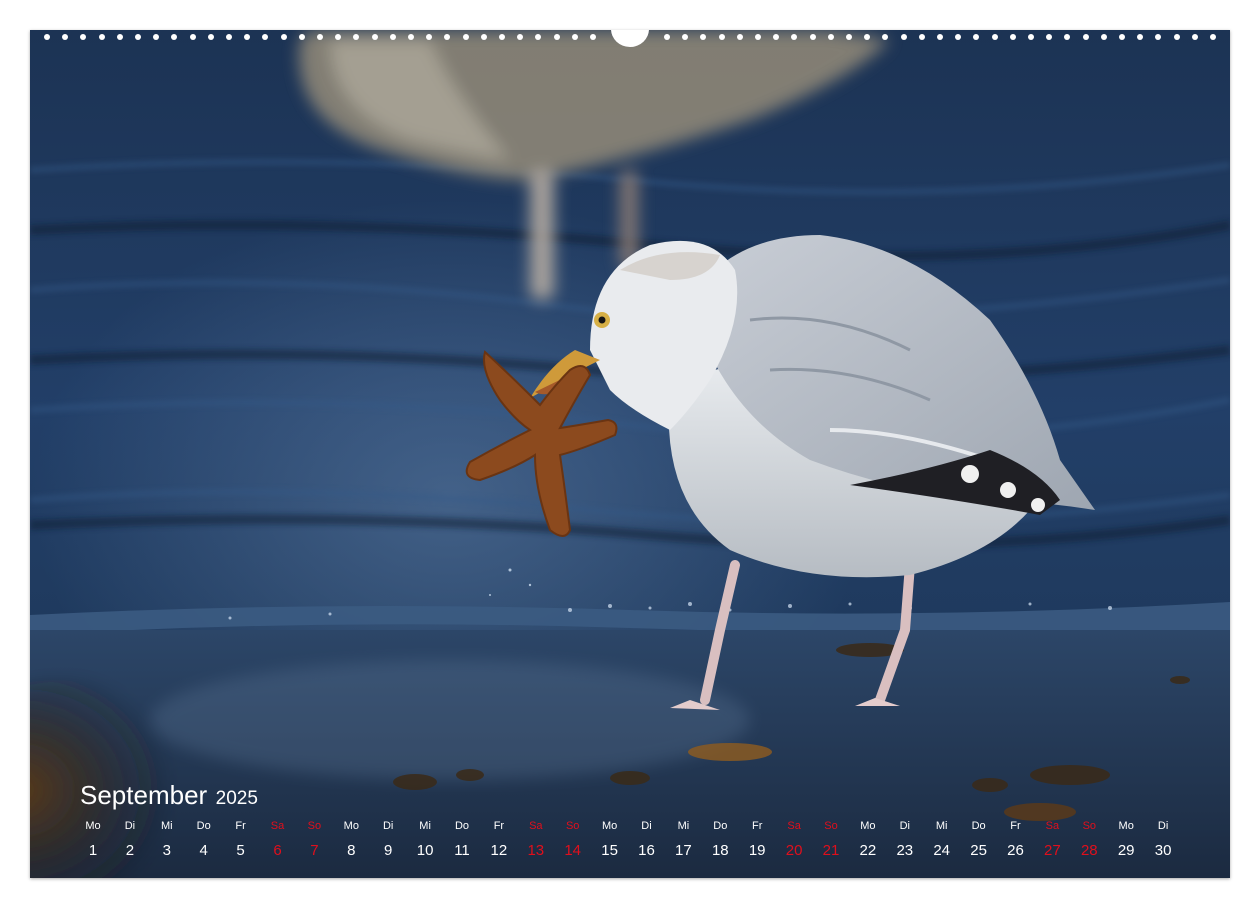 This screenshot has height=908, width=1260. What do you see at coordinates (1015, 850) in the screenshot?
I see `day-number: 26` at bounding box center [1015, 850].